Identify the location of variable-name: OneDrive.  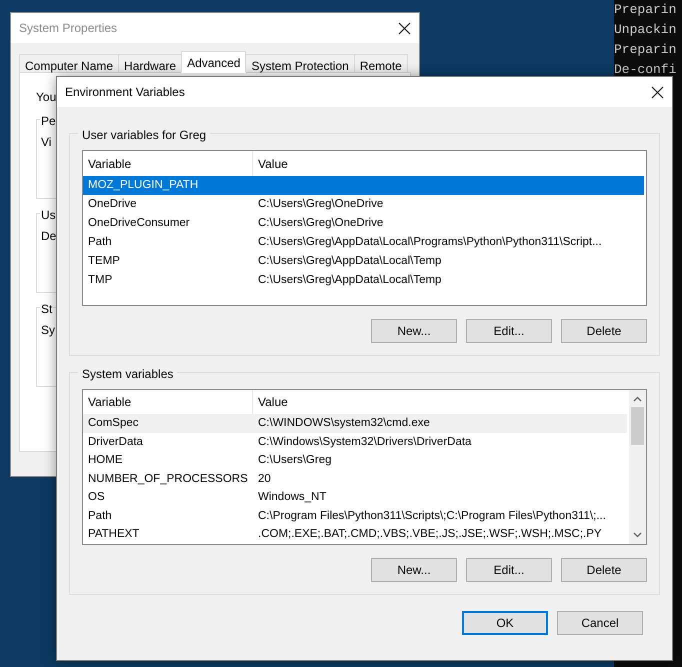
(112, 204).